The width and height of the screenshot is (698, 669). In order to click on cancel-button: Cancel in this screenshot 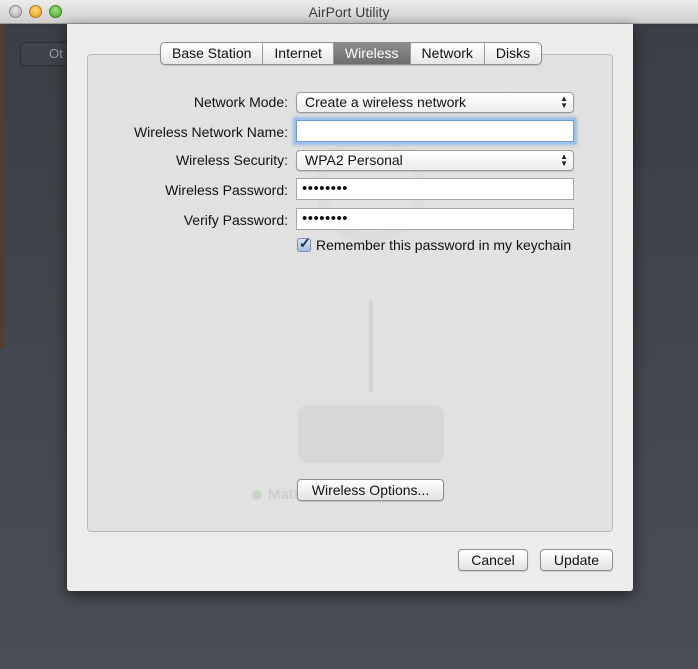, I will do `click(493, 560)`.